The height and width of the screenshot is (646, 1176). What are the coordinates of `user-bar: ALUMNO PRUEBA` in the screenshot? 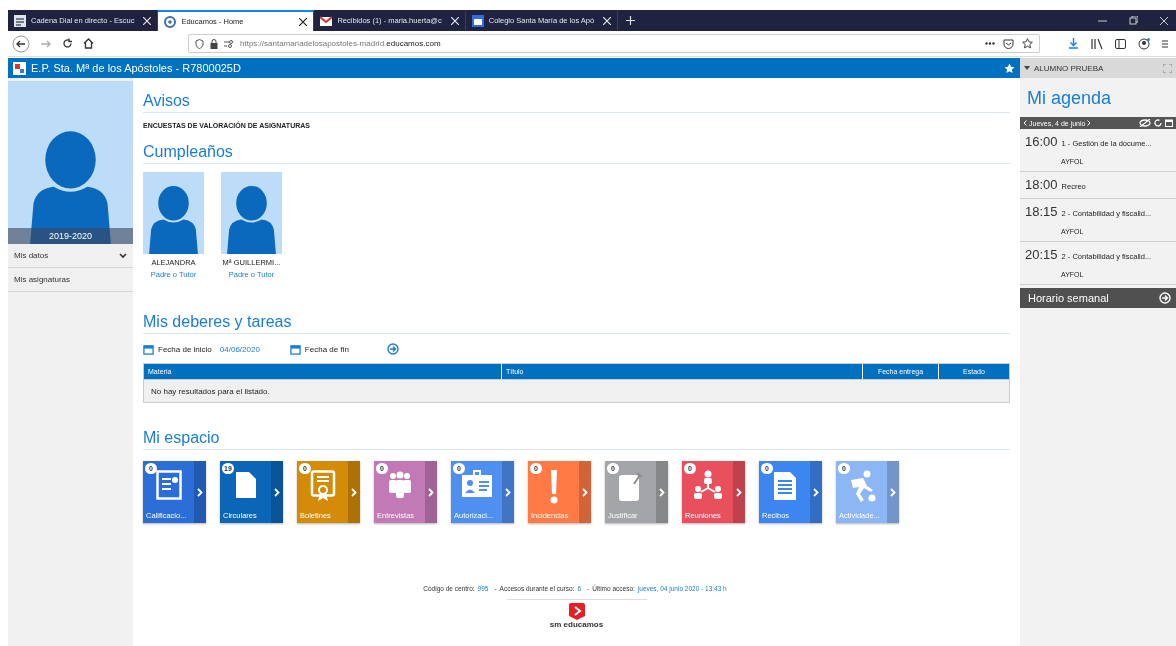 It's located at (1098, 68).